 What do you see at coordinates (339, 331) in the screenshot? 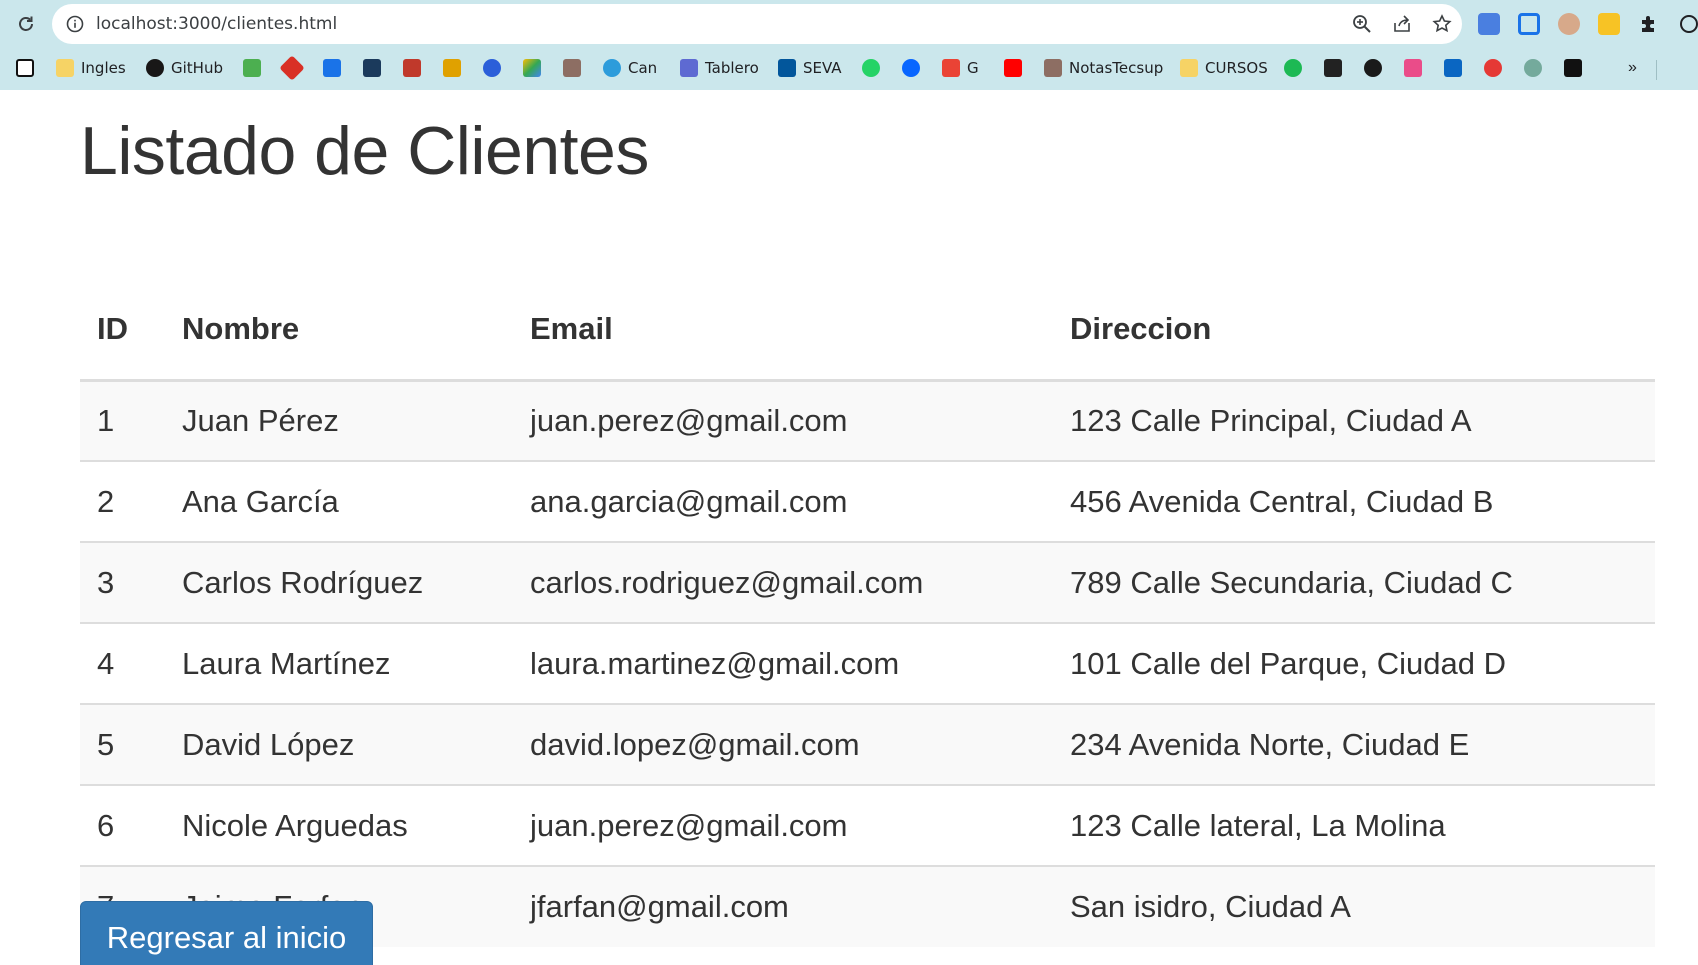
I see `column-header-nombre: Nombre` at bounding box center [339, 331].